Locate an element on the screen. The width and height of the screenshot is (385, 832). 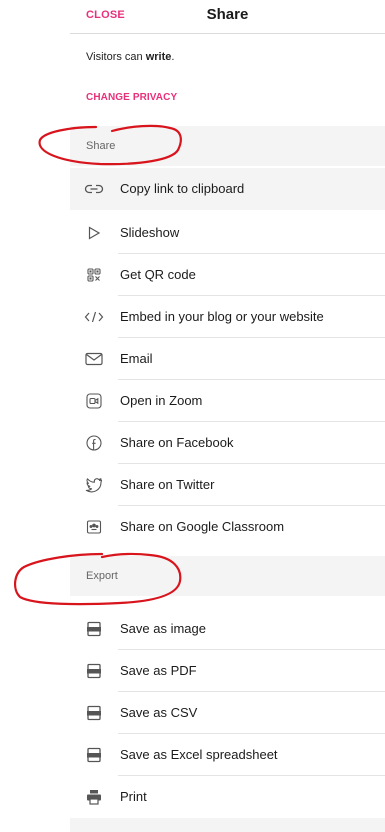
pdf-file-icon is located at coordinates (94, 671).